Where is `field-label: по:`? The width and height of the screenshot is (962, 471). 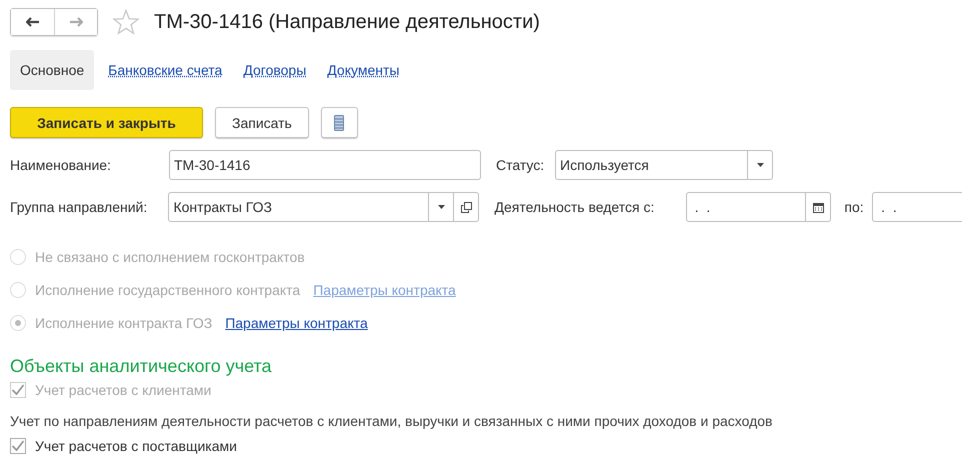
field-label: по: is located at coordinates (854, 207).